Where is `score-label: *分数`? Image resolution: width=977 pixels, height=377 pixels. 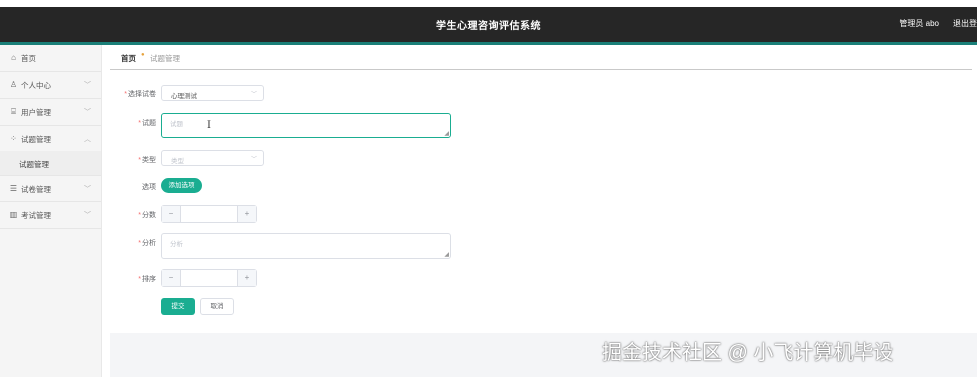 score-label: *分数 is located at coordinates (147, 215).